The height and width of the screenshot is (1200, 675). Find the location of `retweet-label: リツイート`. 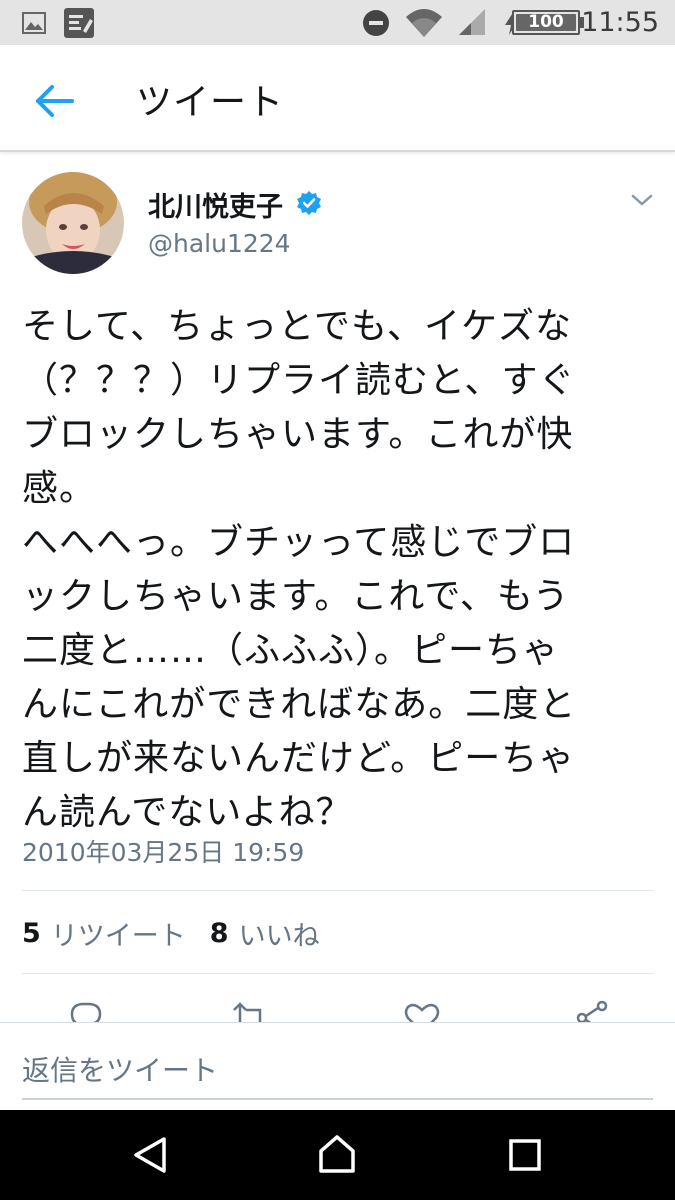

retweet-label: リツイート is located at coordinates (118, 933).